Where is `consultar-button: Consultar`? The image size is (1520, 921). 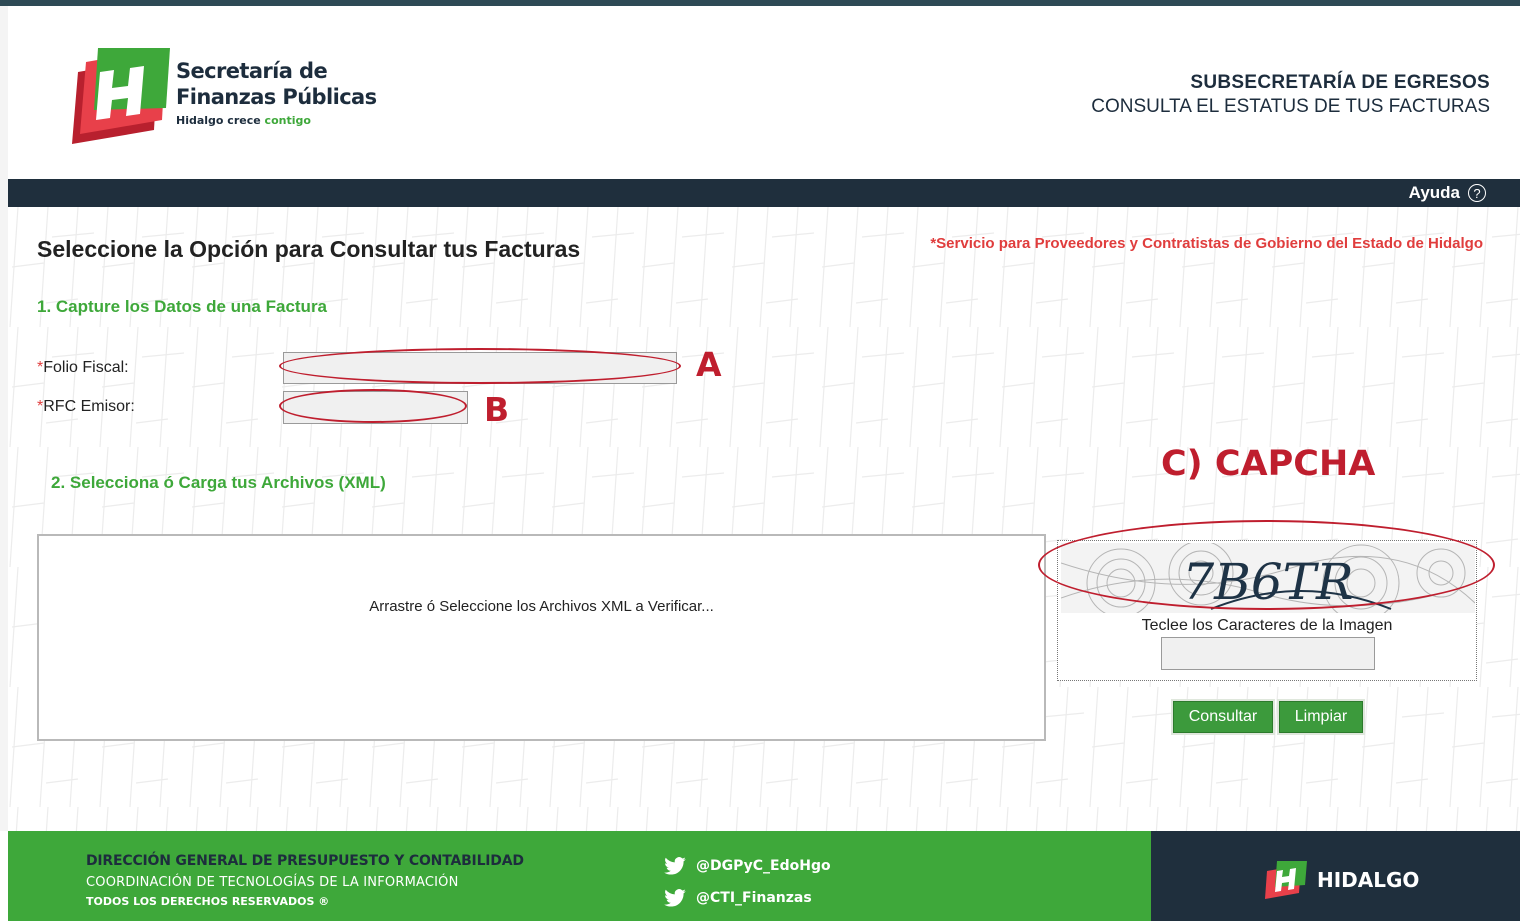
consultar-button: Consultar is located at coordinates (1223, 717).